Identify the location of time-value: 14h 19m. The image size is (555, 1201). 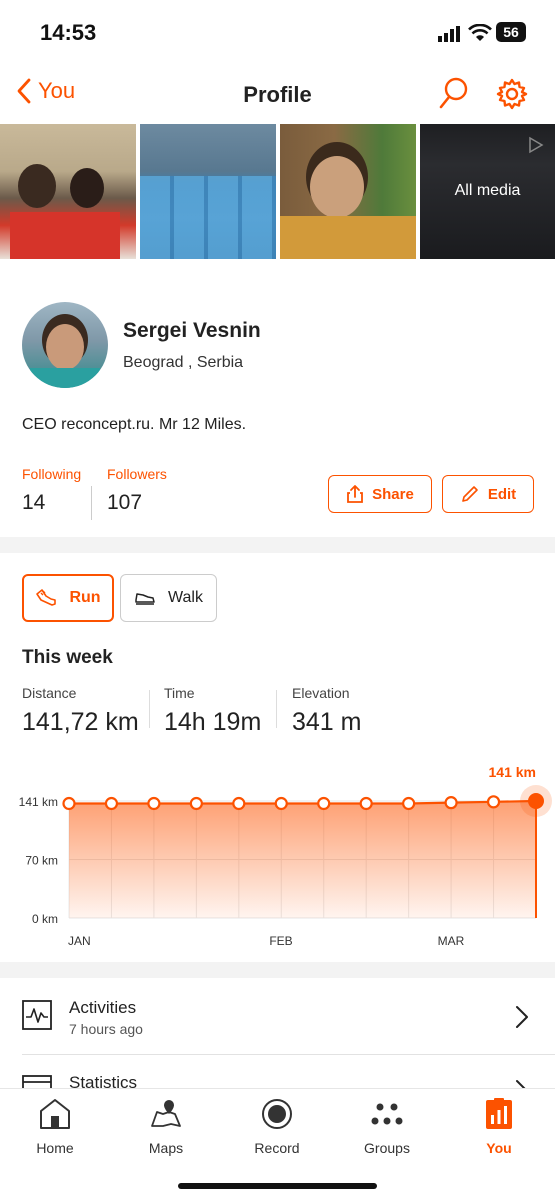
(213, 722).